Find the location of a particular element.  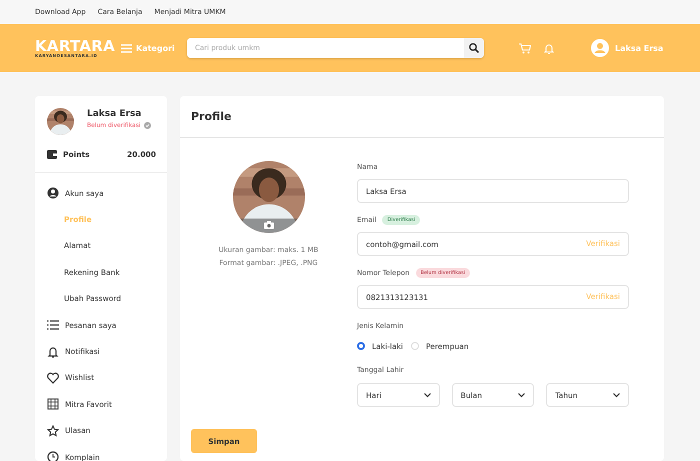

heart-icon is located at coordinates (53, 378).